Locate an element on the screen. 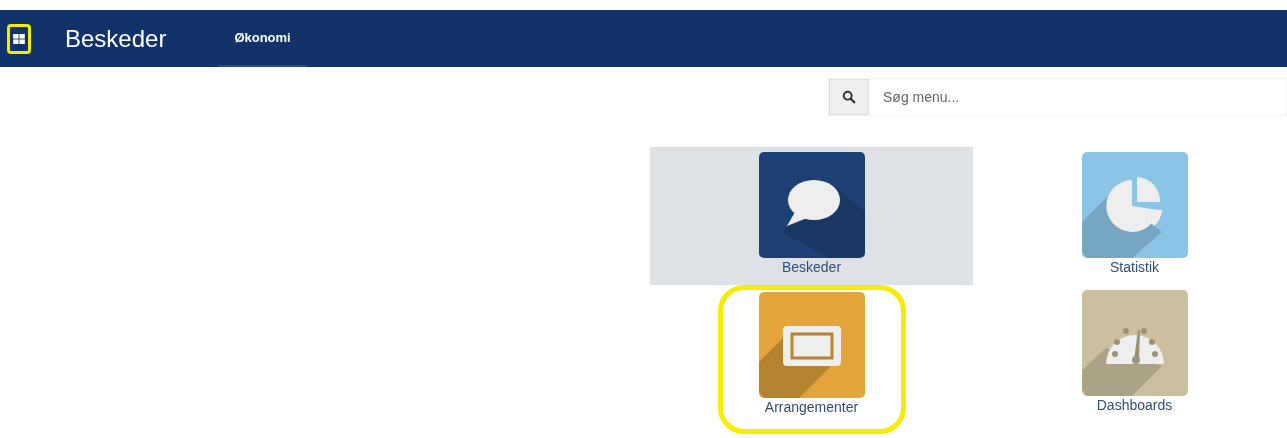 The height and width of the screenshot is (438, 1287). brand-title: Beskeder is located at coordinates (116, 38).